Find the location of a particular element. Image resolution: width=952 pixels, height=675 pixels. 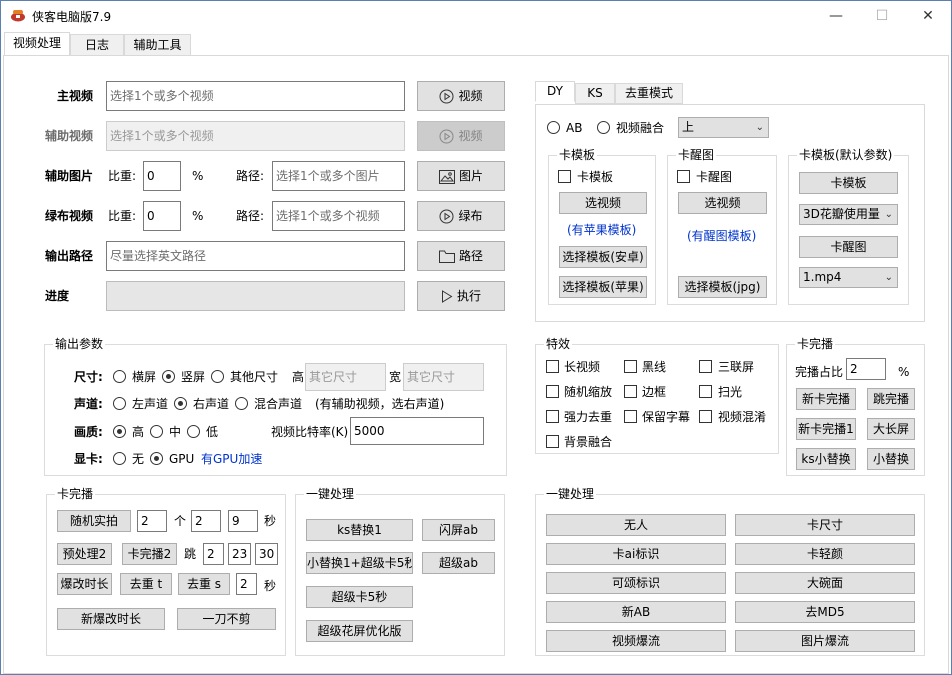

flash-ab-button: 闪屏ab is located at coordinates (458, 530).